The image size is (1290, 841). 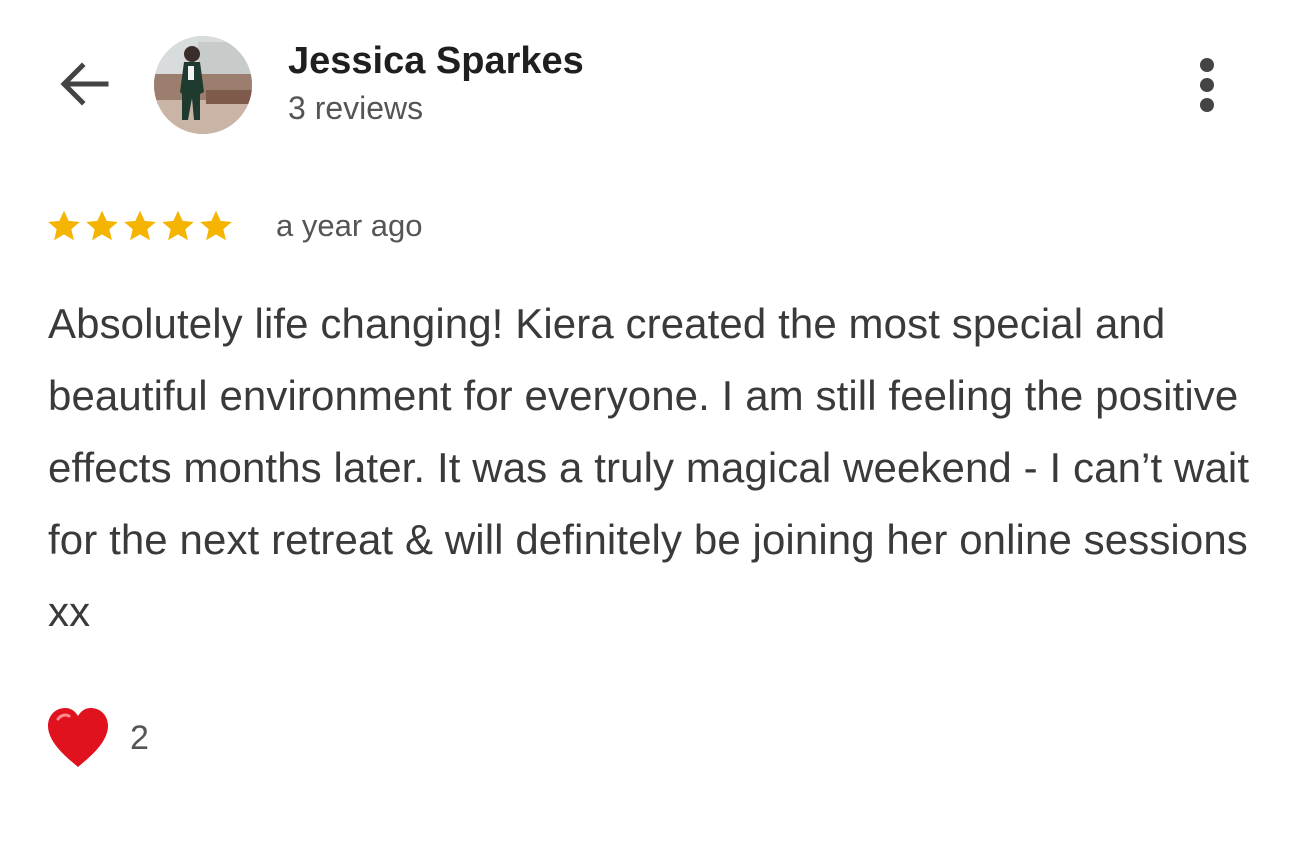 I want to click on back-button, so click(x=84, y=84).